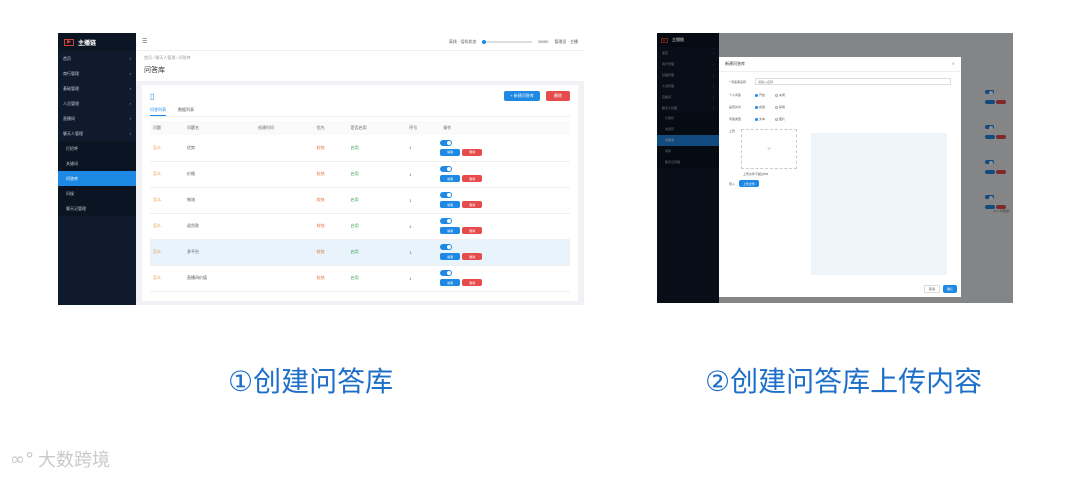 This screenshot has width=1080, height=482. I want to click on option-row: 是否共享 启用 禁用, so click(840, 107).